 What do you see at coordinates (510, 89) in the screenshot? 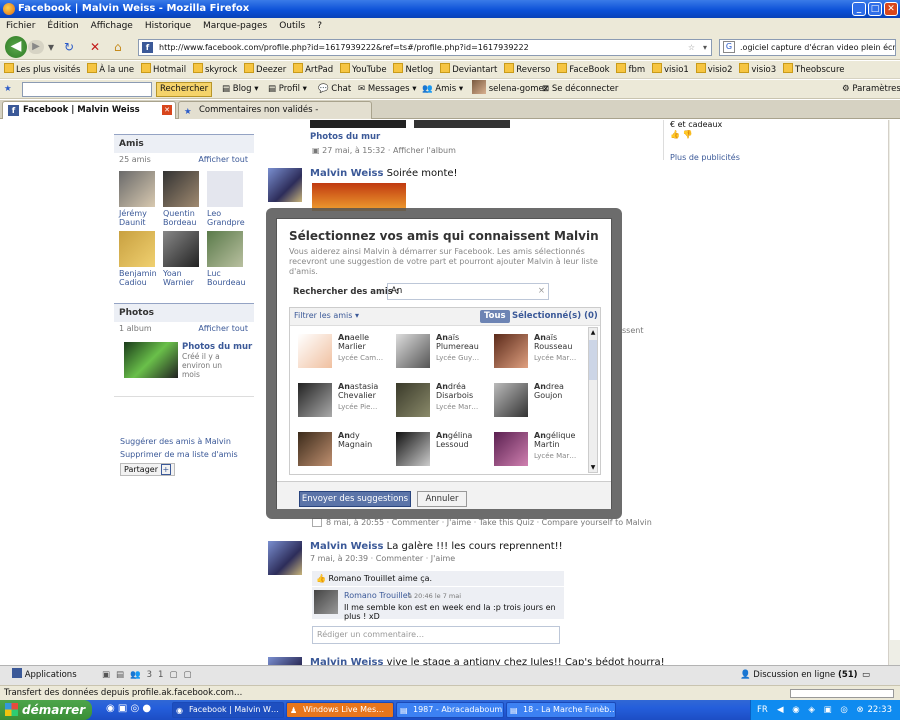
I see `toolbar-user: selena-gomez` at bounding box center [510, 89].